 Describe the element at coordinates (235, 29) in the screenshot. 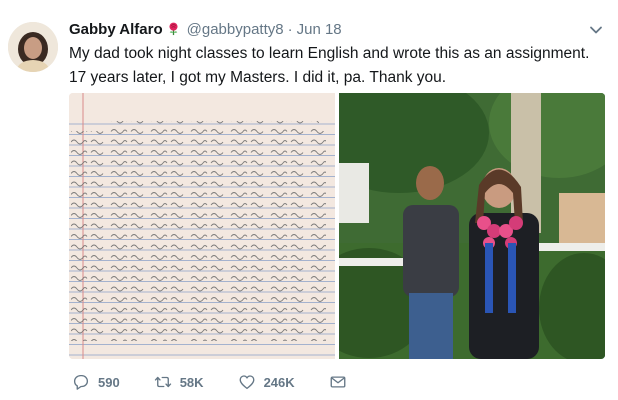

I see `author-handle: @gabbypatty8` at that location.